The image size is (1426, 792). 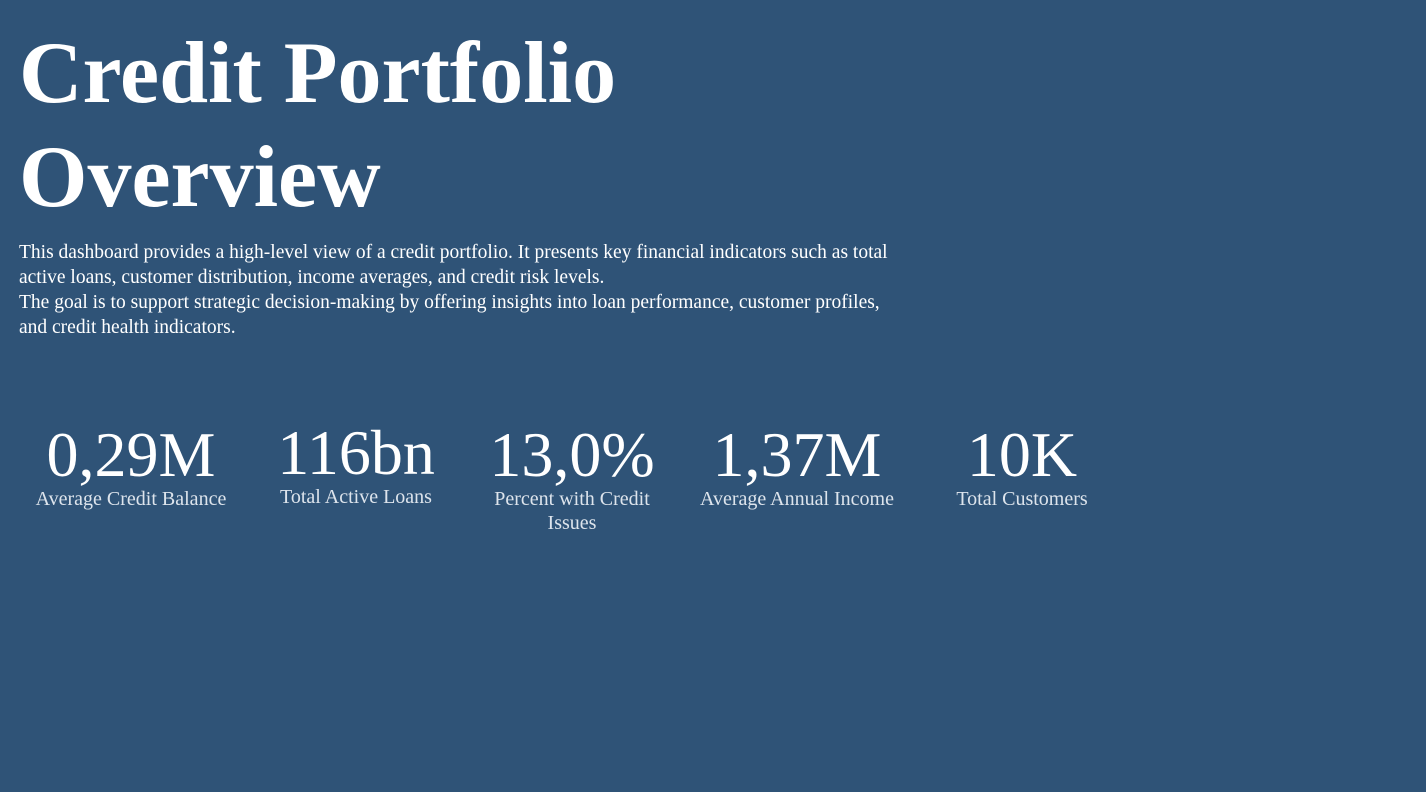 What do you see at coordinates (356, 497) in the screenshot?
I see `kpi-label: Total Active Loans` at bounding box center [356, 497].